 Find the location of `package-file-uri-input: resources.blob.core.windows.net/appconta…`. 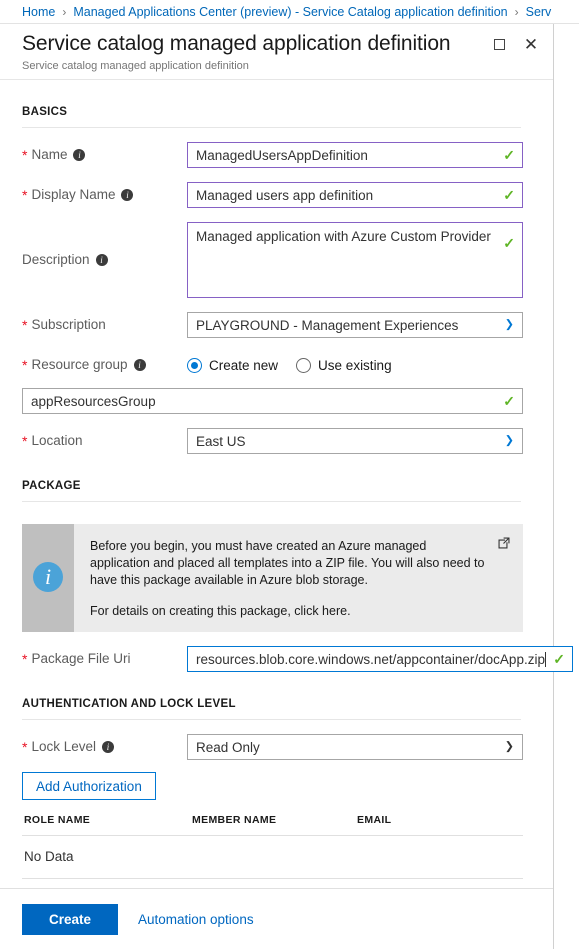

package-file-uri-input: resources.blob.core.windows.net/appconta… is located at coordinates (380, 659).